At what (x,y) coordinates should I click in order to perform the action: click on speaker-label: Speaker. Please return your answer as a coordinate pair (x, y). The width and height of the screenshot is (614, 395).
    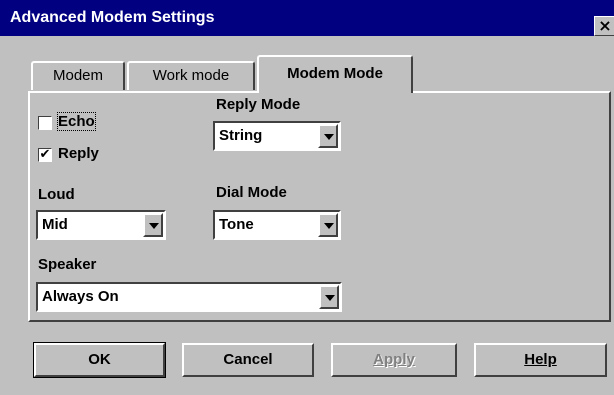
    Looking at the image, I should click on (67, 264).